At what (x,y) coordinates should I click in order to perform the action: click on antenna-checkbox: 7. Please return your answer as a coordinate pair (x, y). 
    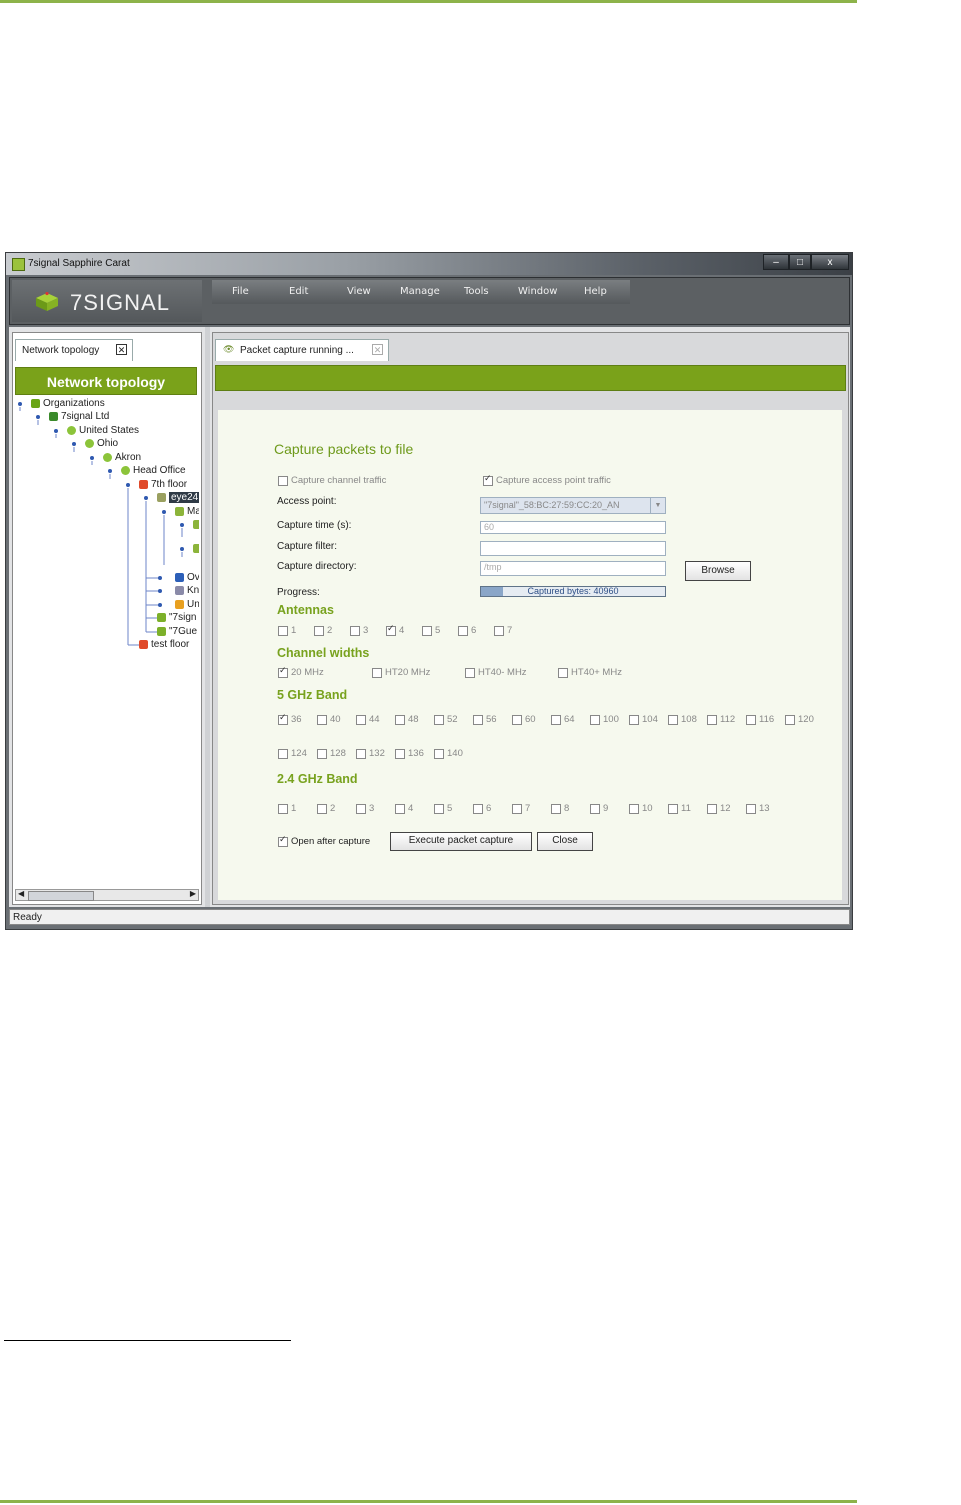
    Looking at the image, I should click on (503, 630).